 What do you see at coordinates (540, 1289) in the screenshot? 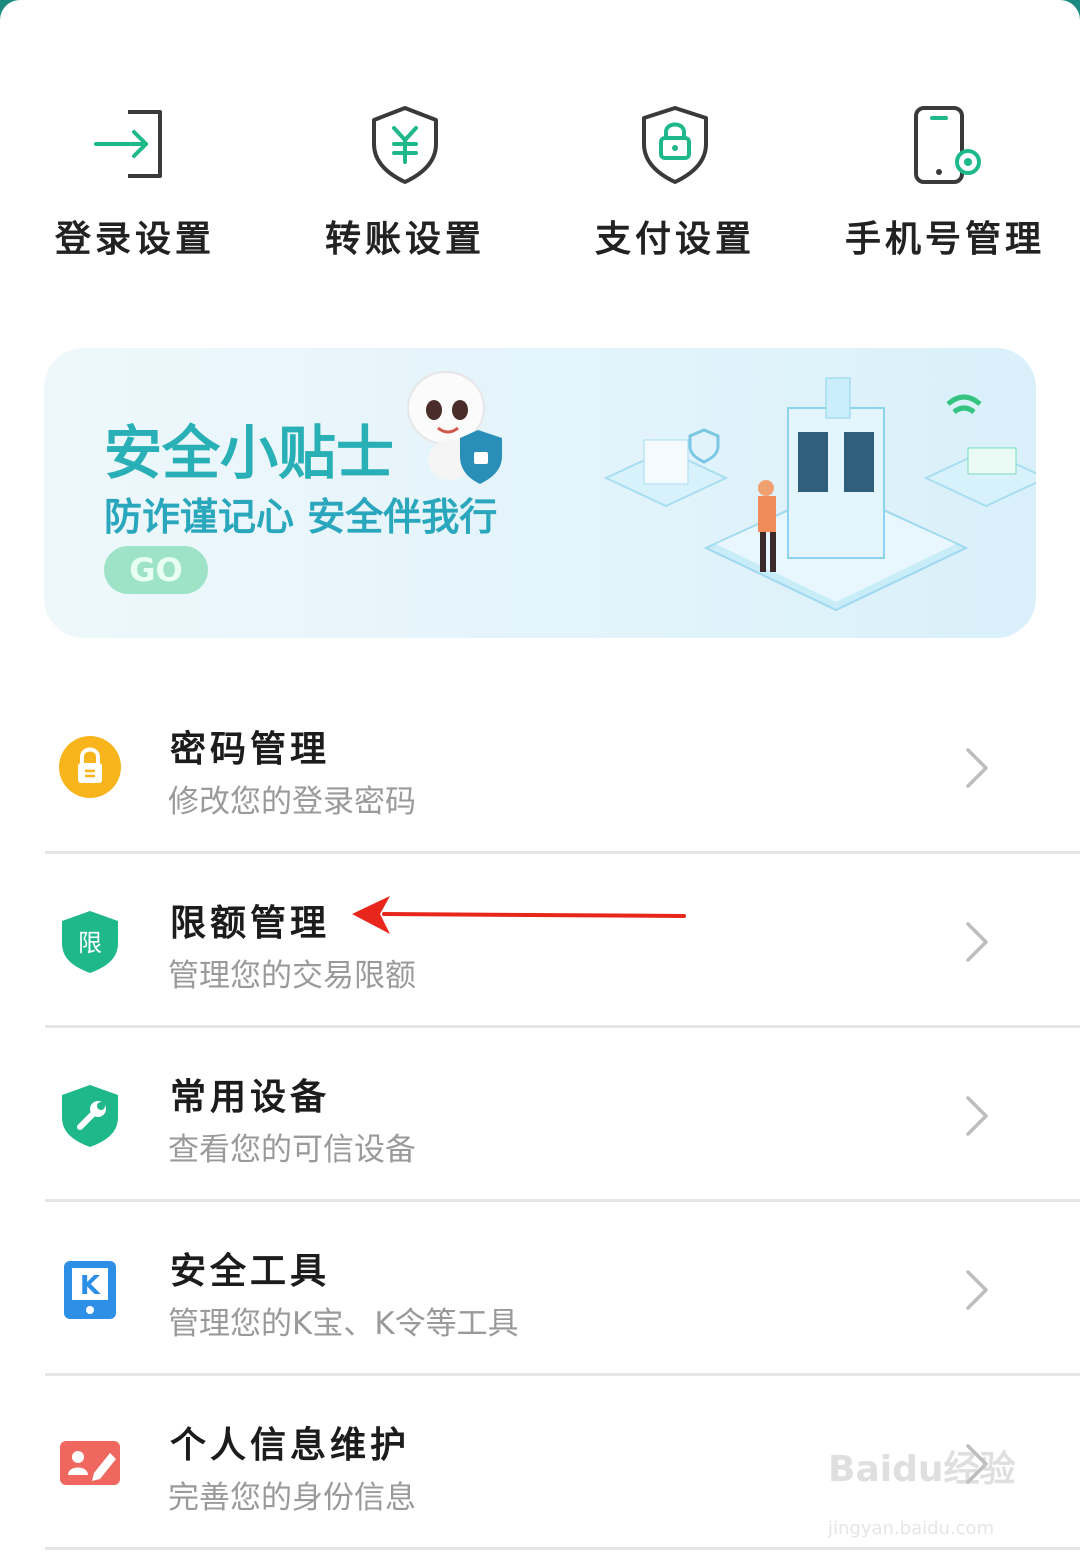
I see `menu-item-security-tools: K 安全工具 管理您的K宝、K令等工具` at bounding box center [540, 1289].